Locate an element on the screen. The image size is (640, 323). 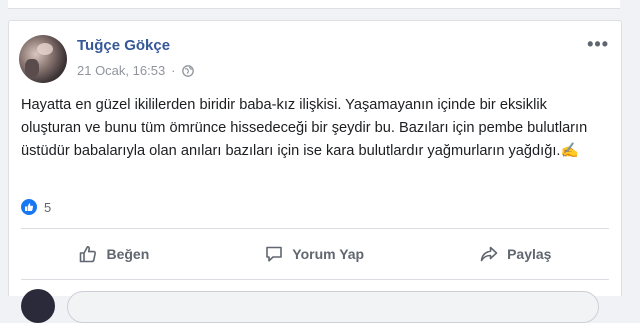
comment-composer is located at coordinates (311, 306).